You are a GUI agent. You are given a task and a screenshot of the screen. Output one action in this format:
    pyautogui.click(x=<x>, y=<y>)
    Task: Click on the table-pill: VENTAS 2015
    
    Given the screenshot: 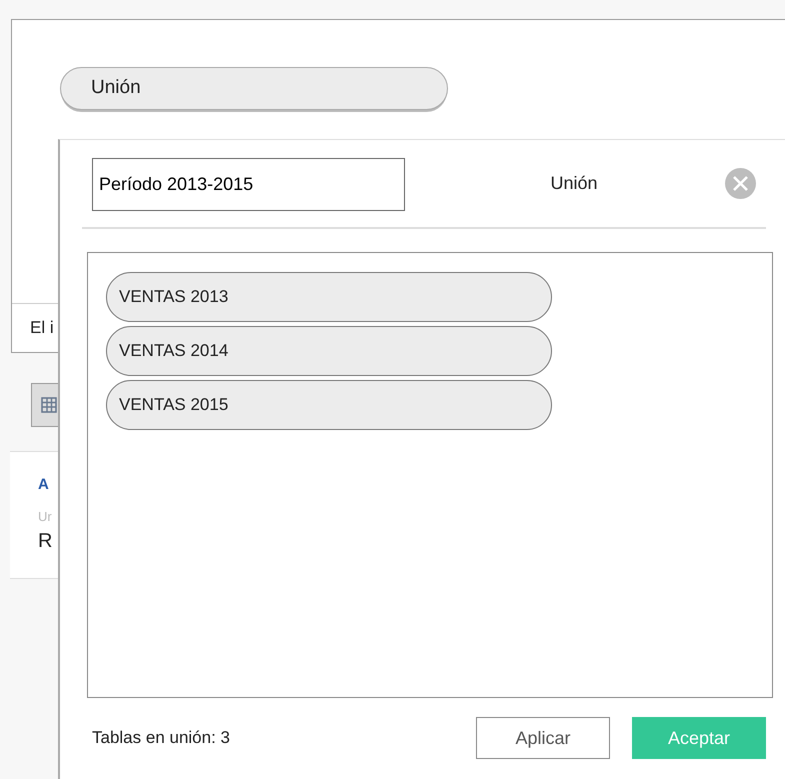 What is the action you would take?
    pyautogui.click(x=329, y=405)
    